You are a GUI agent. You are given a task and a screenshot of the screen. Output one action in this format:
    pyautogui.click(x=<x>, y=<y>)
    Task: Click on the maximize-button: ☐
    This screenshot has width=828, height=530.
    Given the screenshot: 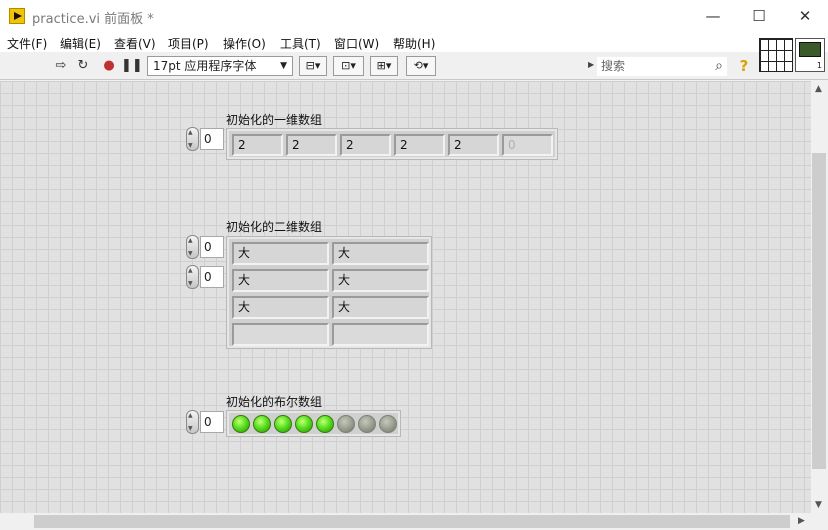 What is the action you would take?
    pyautogui.click(x=759, y=16)
    